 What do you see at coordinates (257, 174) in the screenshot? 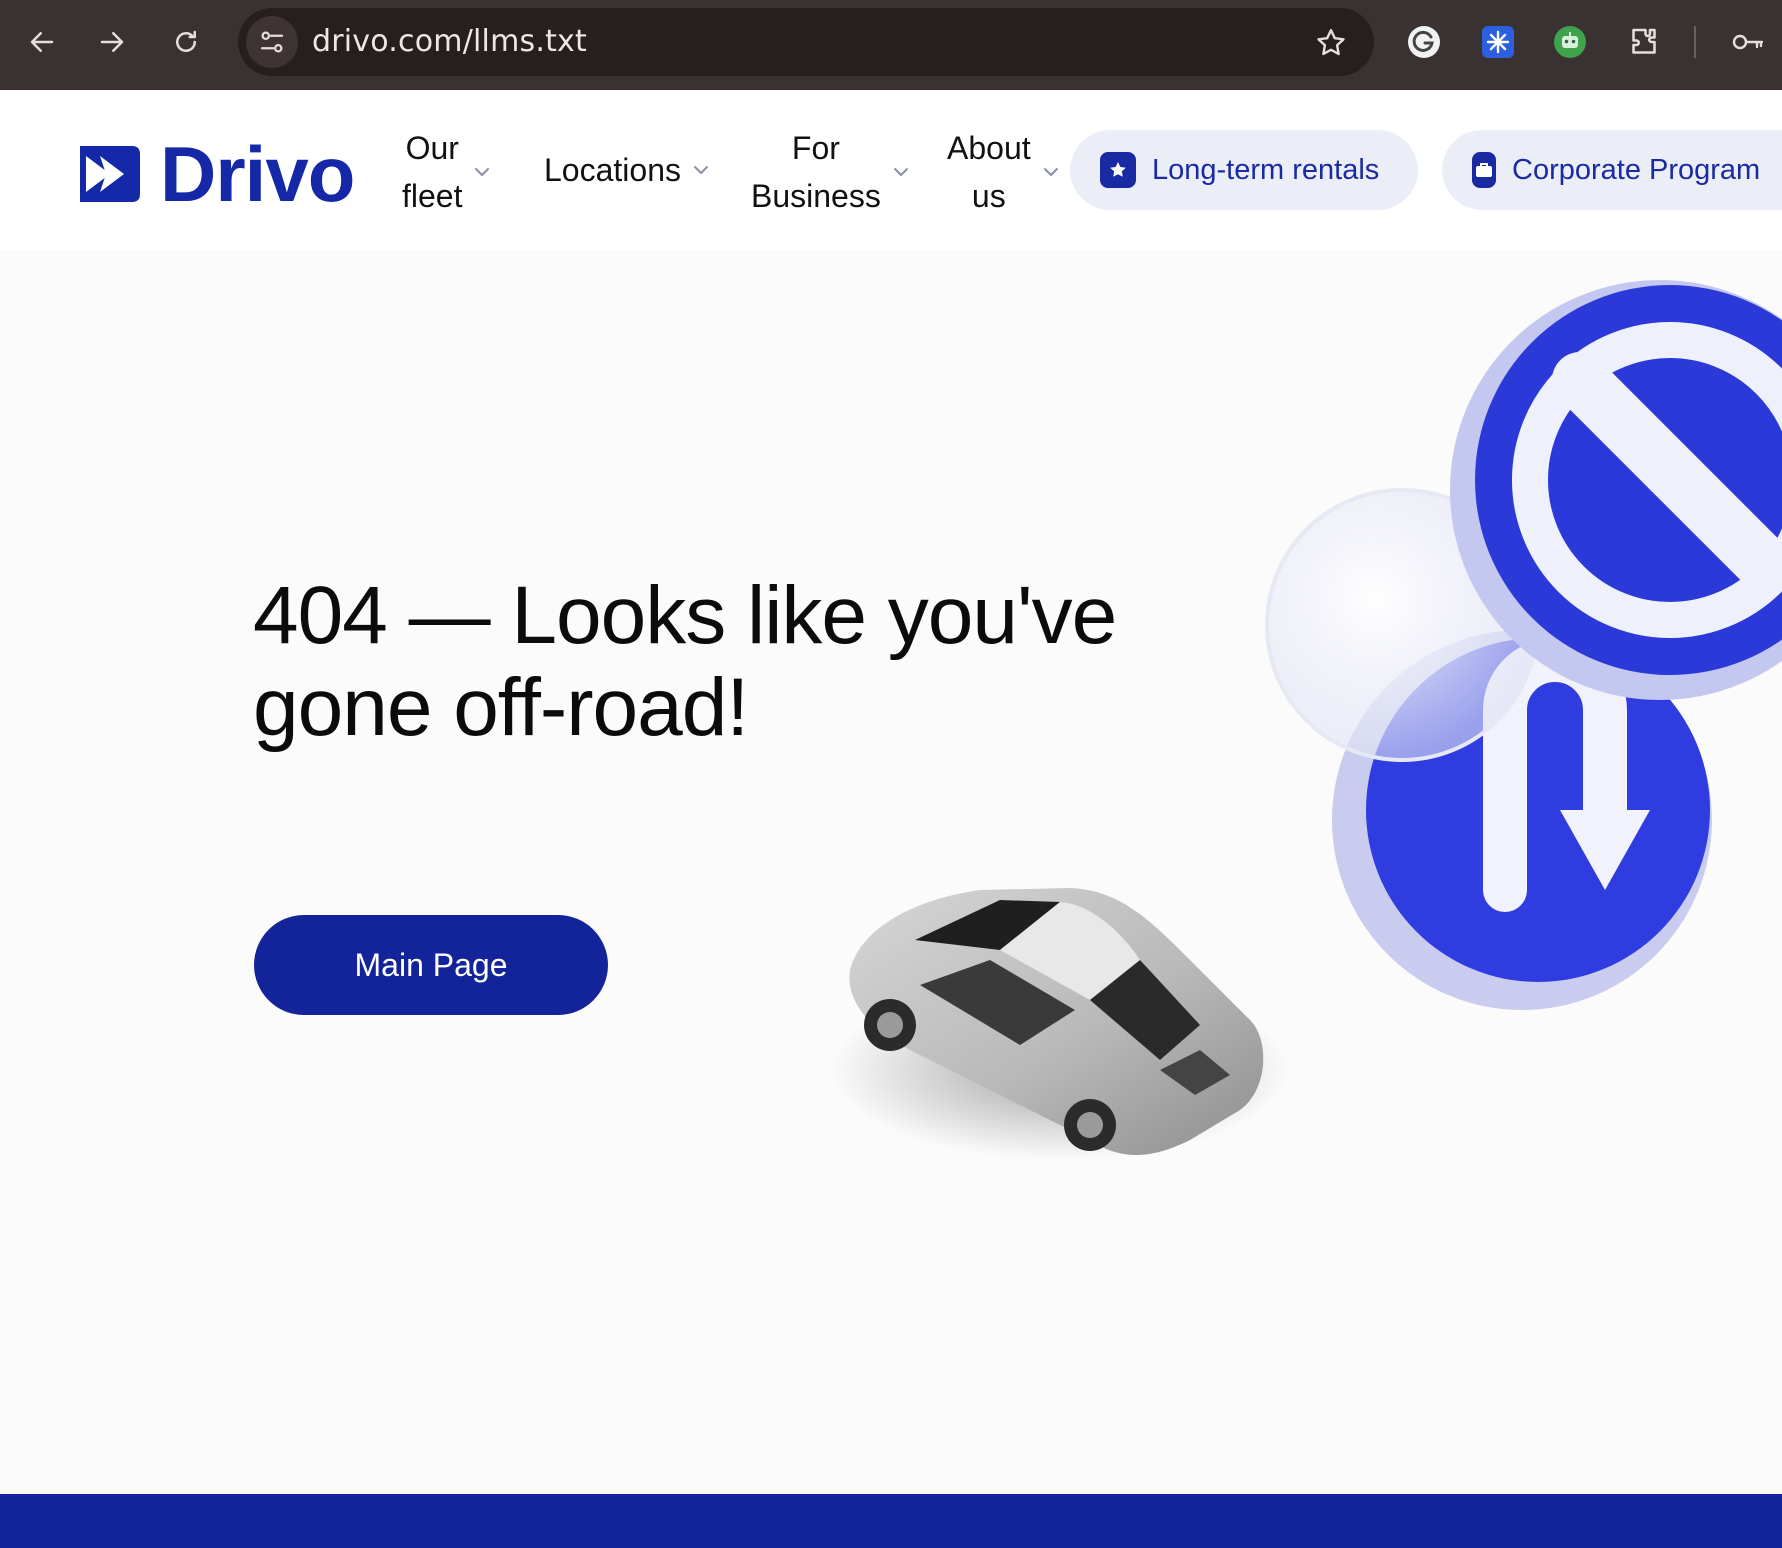
I see `logo-text: Drivo` at bounding box center [257, 174].